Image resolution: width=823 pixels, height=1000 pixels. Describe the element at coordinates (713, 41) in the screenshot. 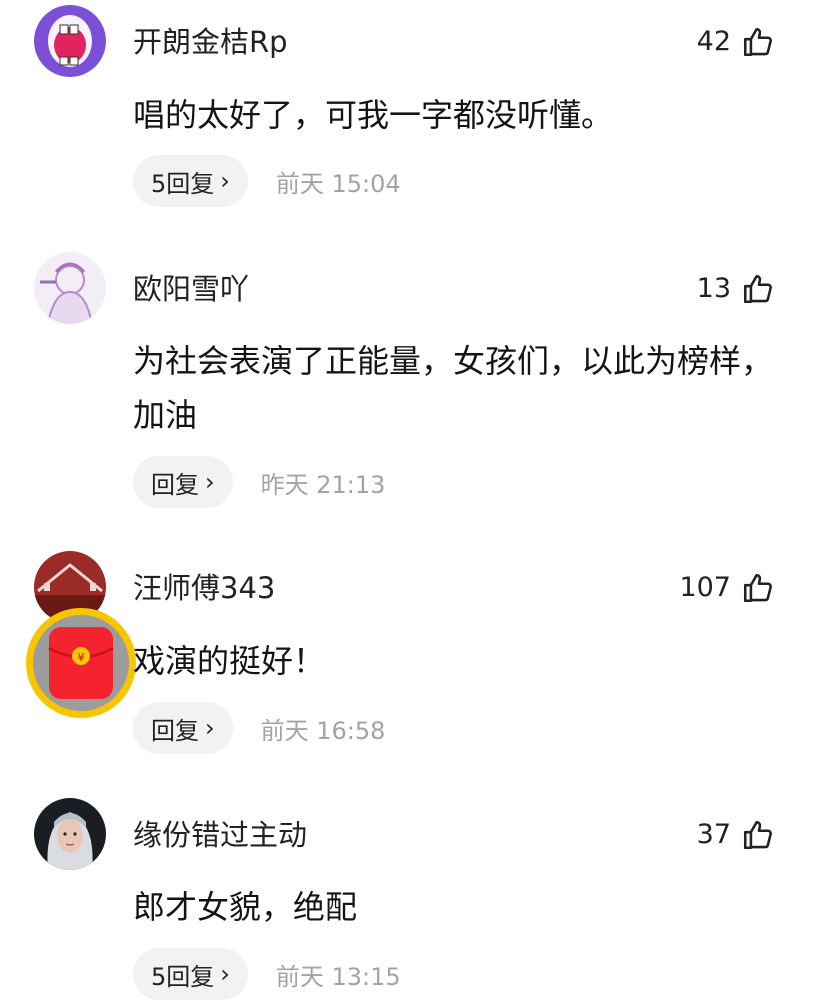

I see `like-count: 42` at that location.